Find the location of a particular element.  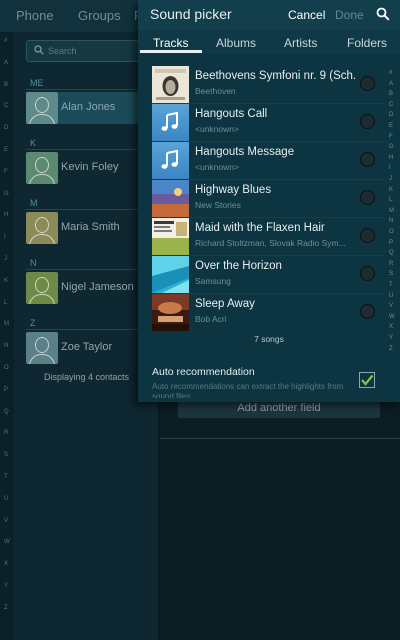

divider is located at coordinates (89, 269).